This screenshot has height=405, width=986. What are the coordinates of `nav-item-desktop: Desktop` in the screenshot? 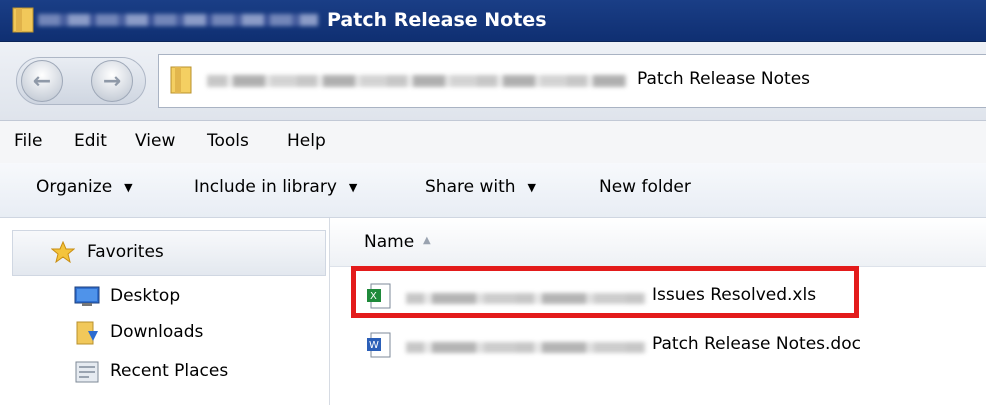 It's located at (127, 296).